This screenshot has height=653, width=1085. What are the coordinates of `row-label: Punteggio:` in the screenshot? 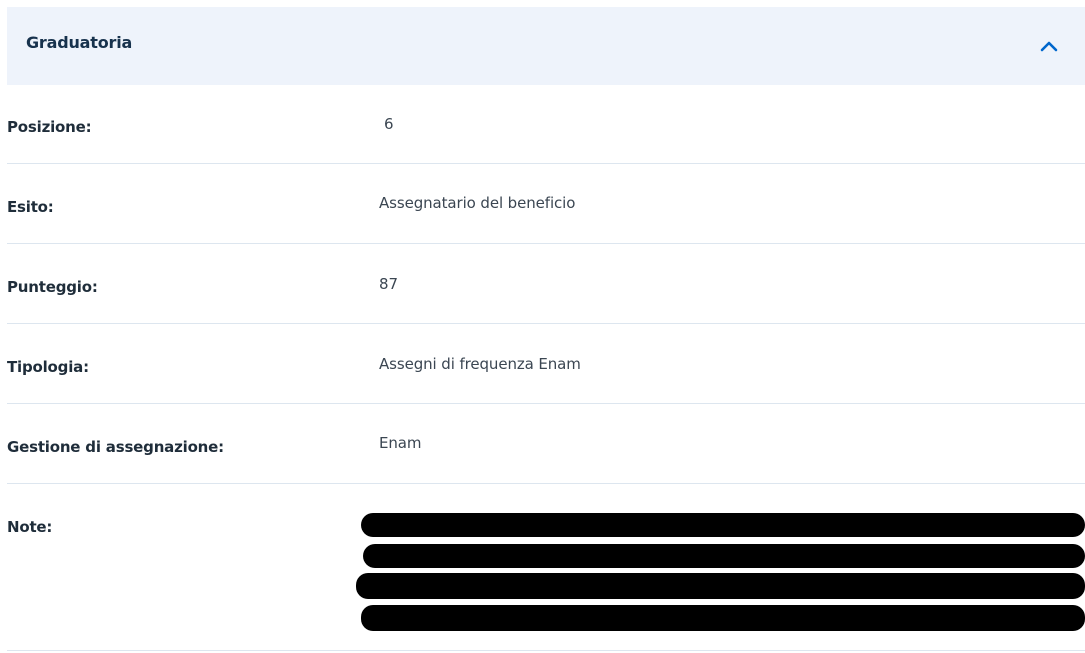 It's located at (52, 287).